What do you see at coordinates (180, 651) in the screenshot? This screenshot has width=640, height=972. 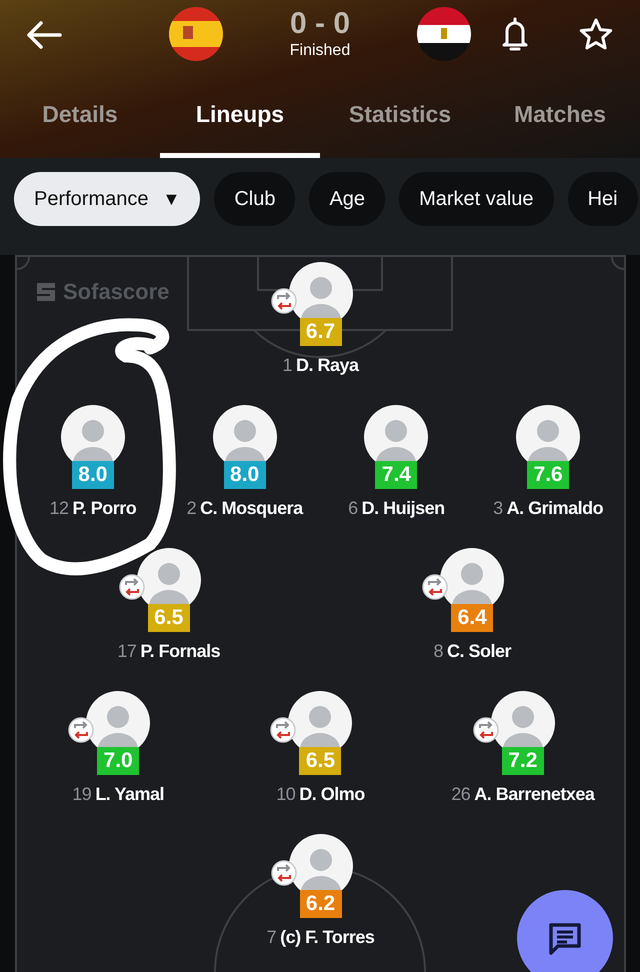 I see `player-name: P. Fornals` at bounding box center [180, 651].